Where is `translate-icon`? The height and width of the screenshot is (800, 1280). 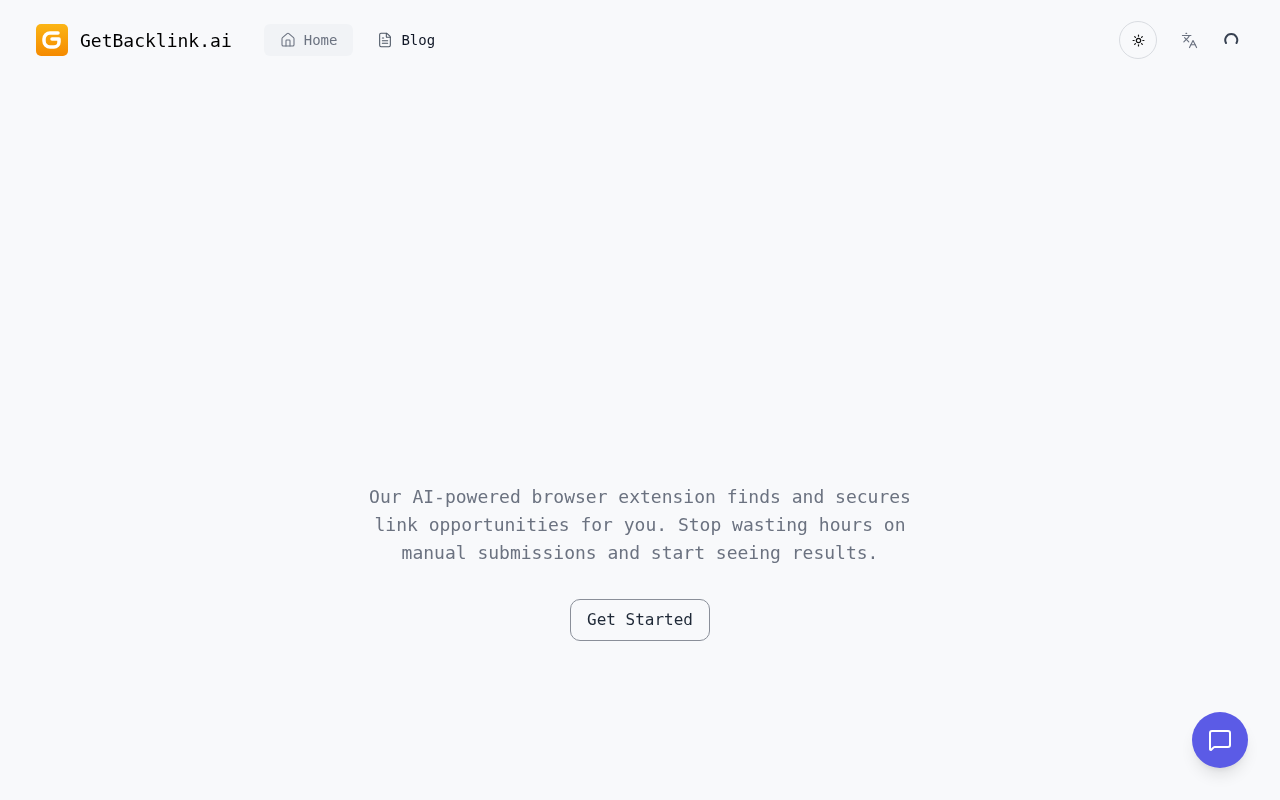 translate-icon is located at coordinates (1189, 40).